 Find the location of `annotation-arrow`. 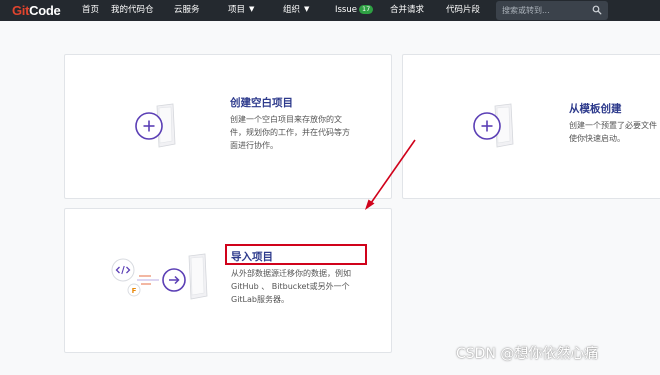

annotation-arrow is located at coordinates (390, 174).